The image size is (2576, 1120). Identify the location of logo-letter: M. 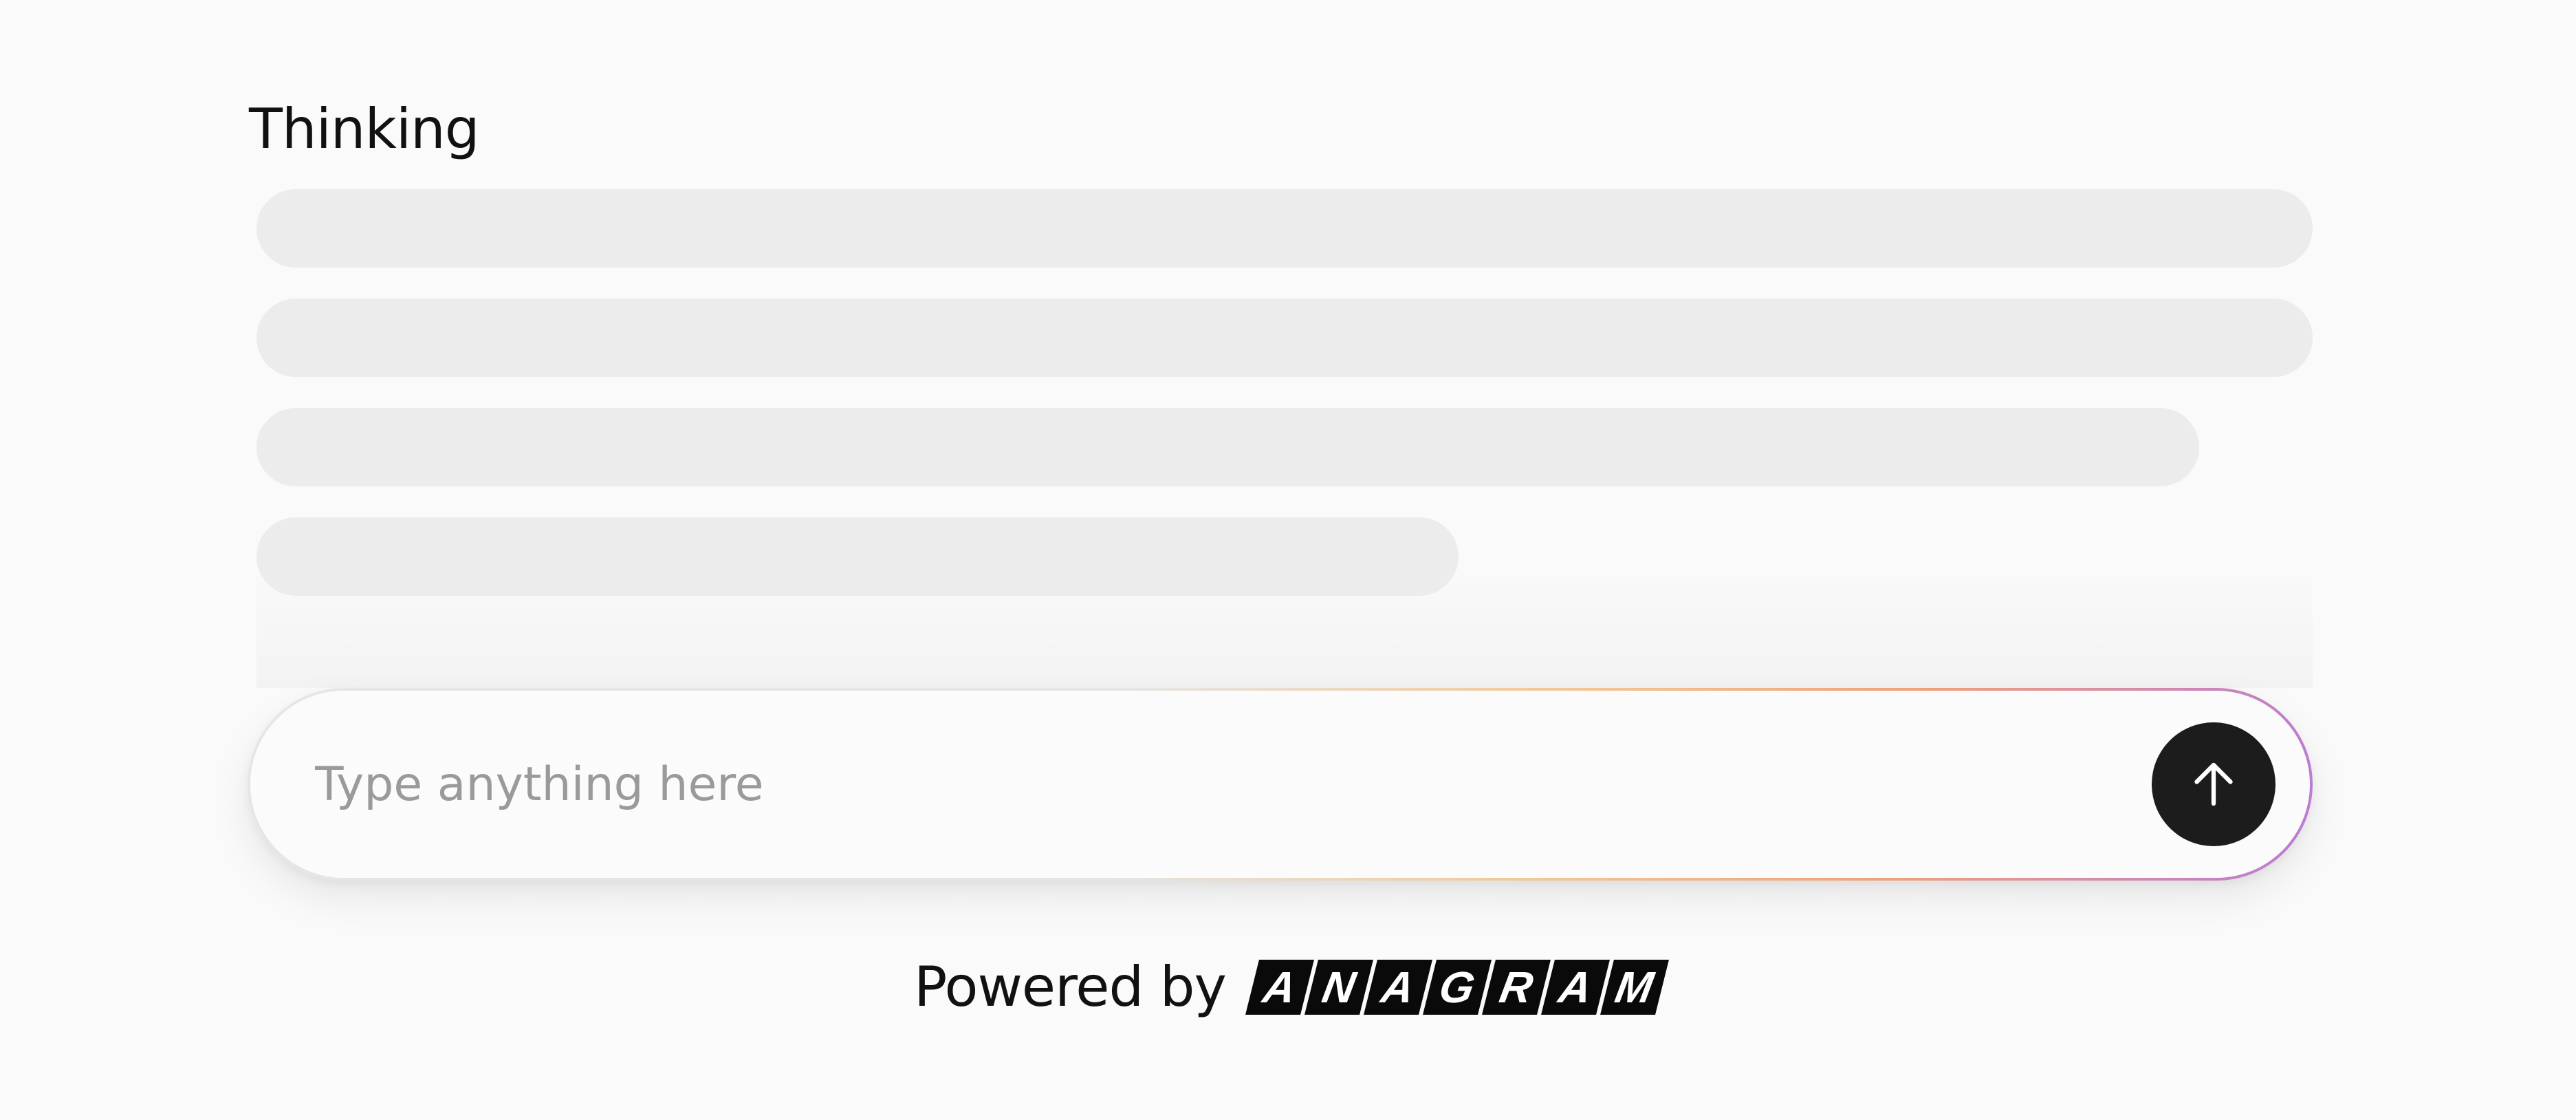
(1634, 987).